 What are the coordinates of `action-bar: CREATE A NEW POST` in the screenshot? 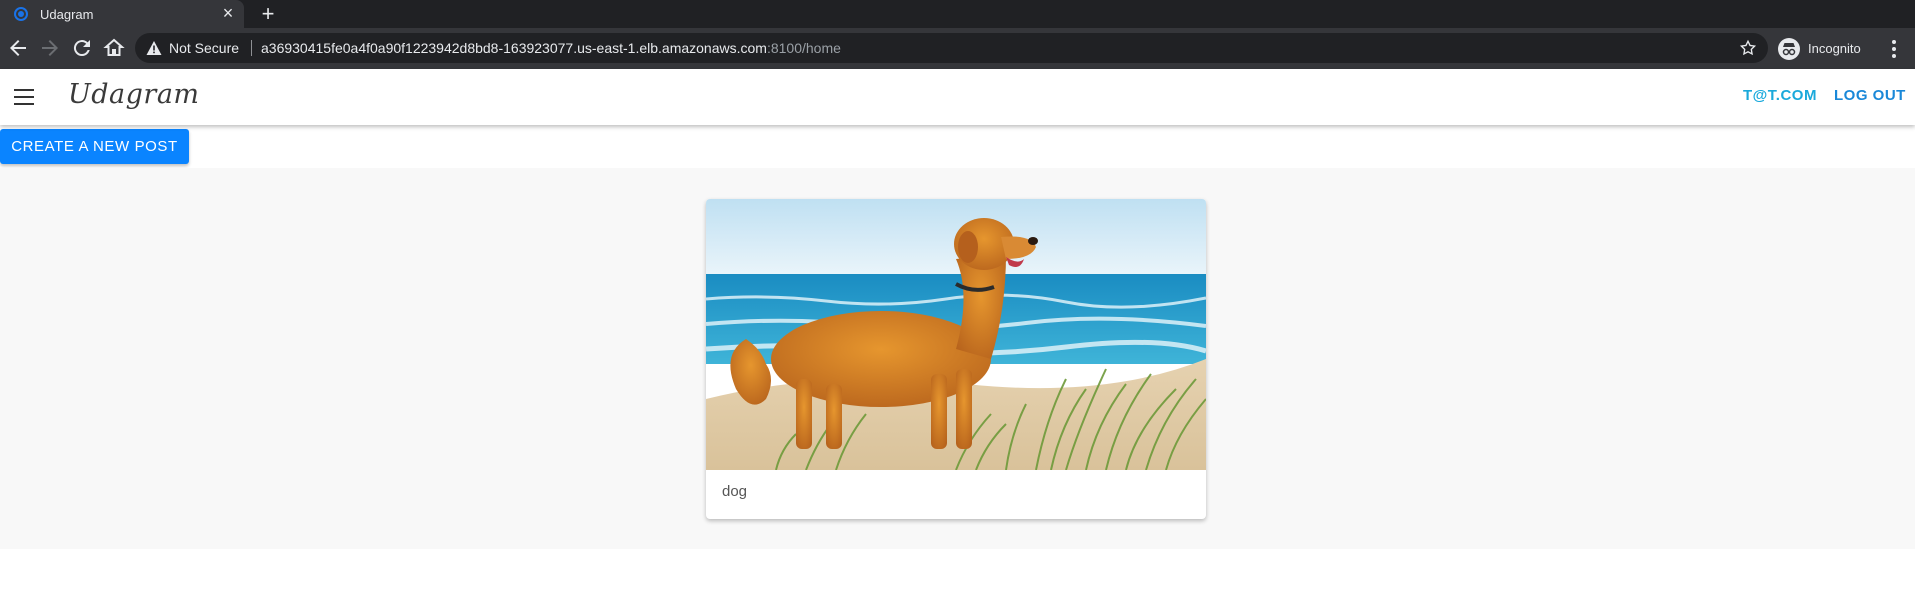 It's located at (957, 146).